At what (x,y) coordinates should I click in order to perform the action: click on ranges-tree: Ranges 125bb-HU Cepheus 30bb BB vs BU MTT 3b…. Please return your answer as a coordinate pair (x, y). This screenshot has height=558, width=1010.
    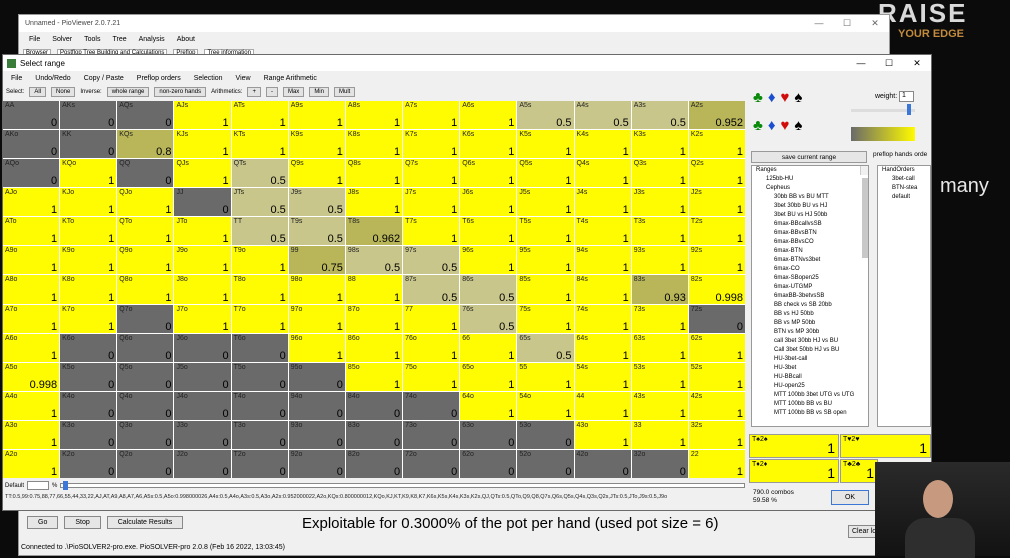
    Looking at the image, I should click on (810, 296).